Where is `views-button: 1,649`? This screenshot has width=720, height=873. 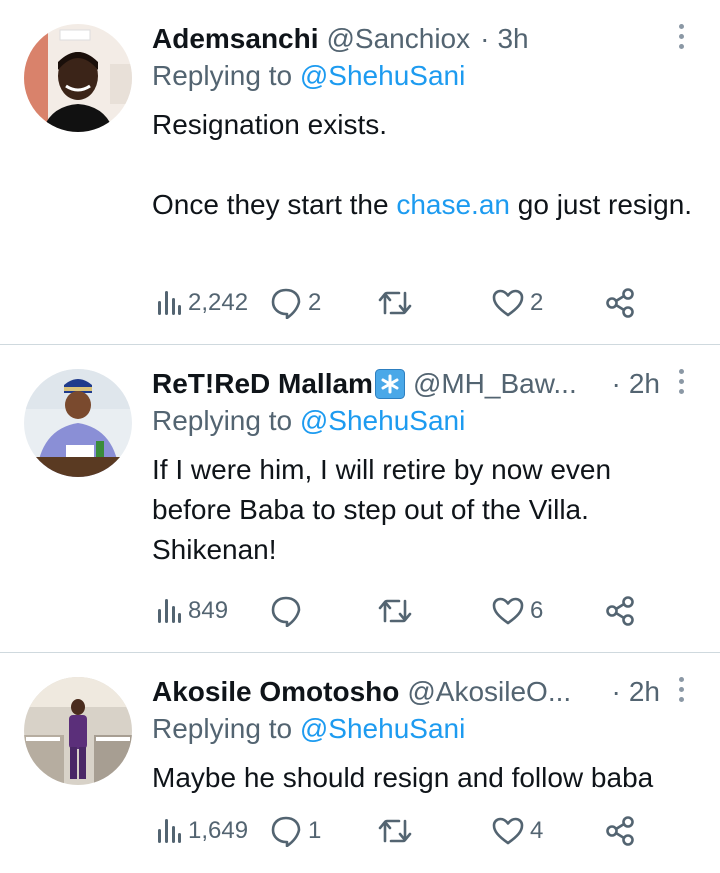
views-button: 1,649 is located at coordinates (202, 831).